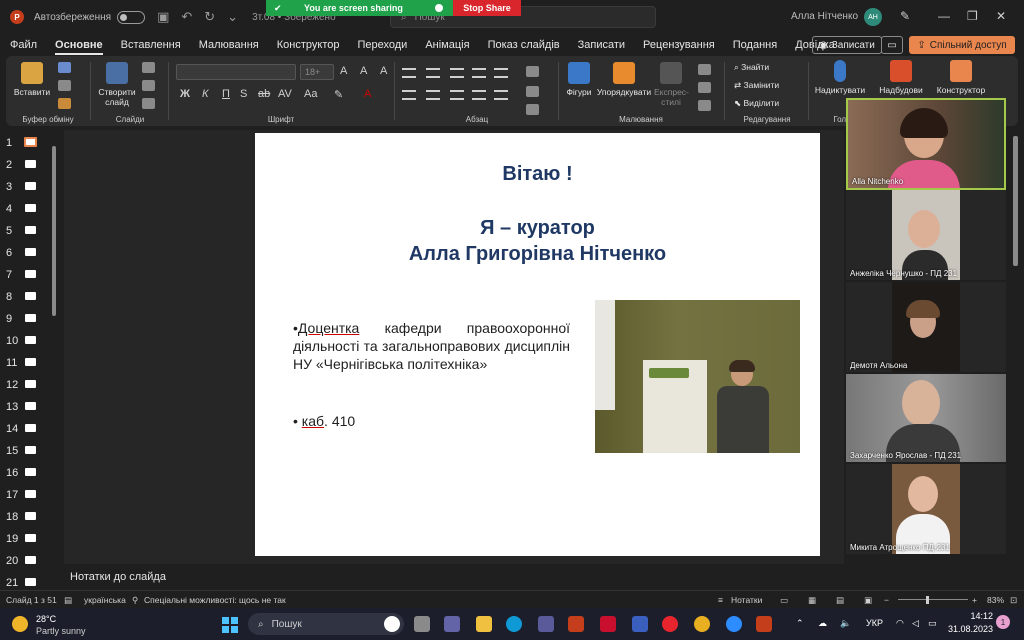 Image resolution: width=1024 pixels, height=640 pixels. I want to click on bold-button: Ж, so click(185, 94).